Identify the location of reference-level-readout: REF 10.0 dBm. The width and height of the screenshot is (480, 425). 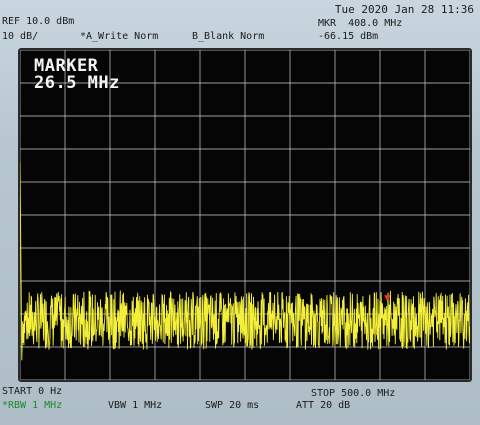
(38, 21).